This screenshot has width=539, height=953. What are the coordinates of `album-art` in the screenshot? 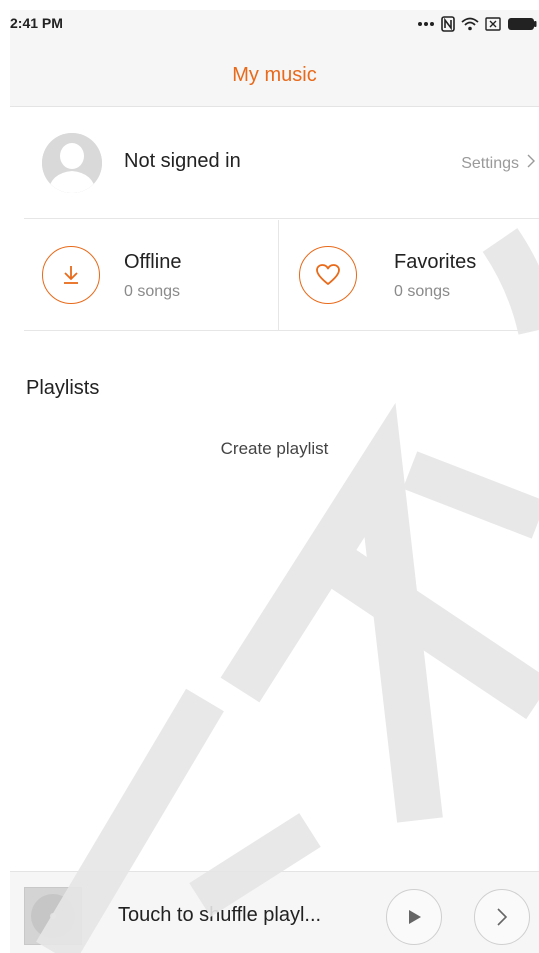 It's located at (53, 916).